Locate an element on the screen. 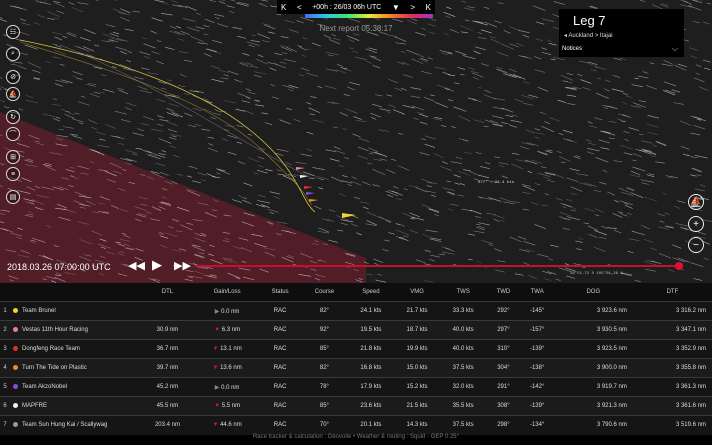 Image resolution: width=712 pixels, height=445 pixels. boat-marker-vestas is located at coordinates (300, 168).